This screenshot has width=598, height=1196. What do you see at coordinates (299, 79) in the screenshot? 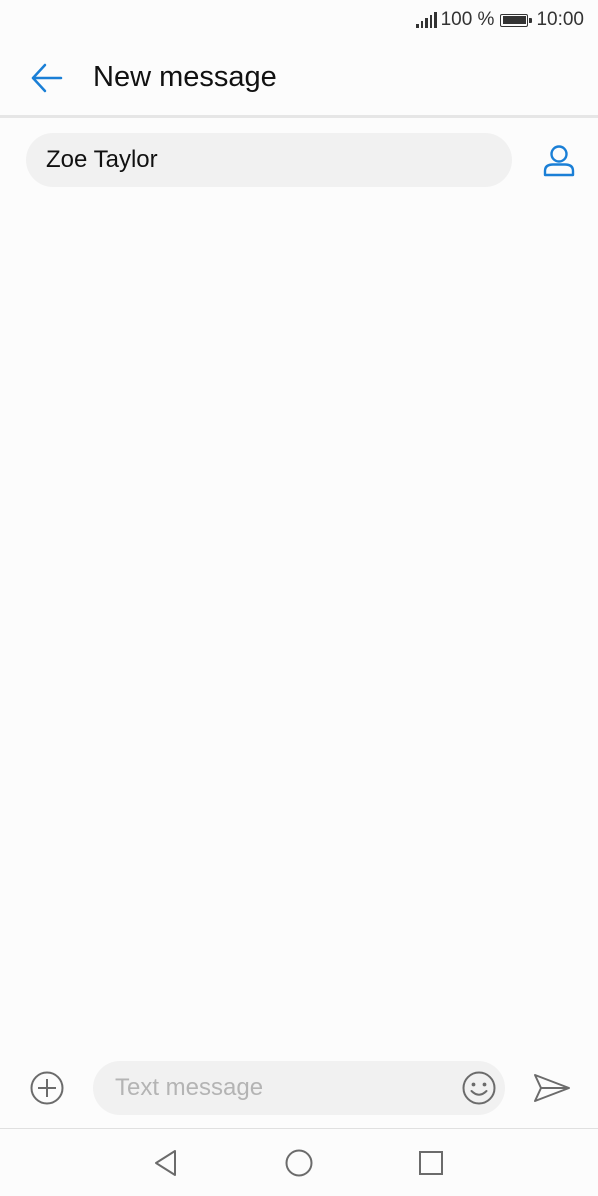
I see `app-header: New message` at bounding box center [299, 79].